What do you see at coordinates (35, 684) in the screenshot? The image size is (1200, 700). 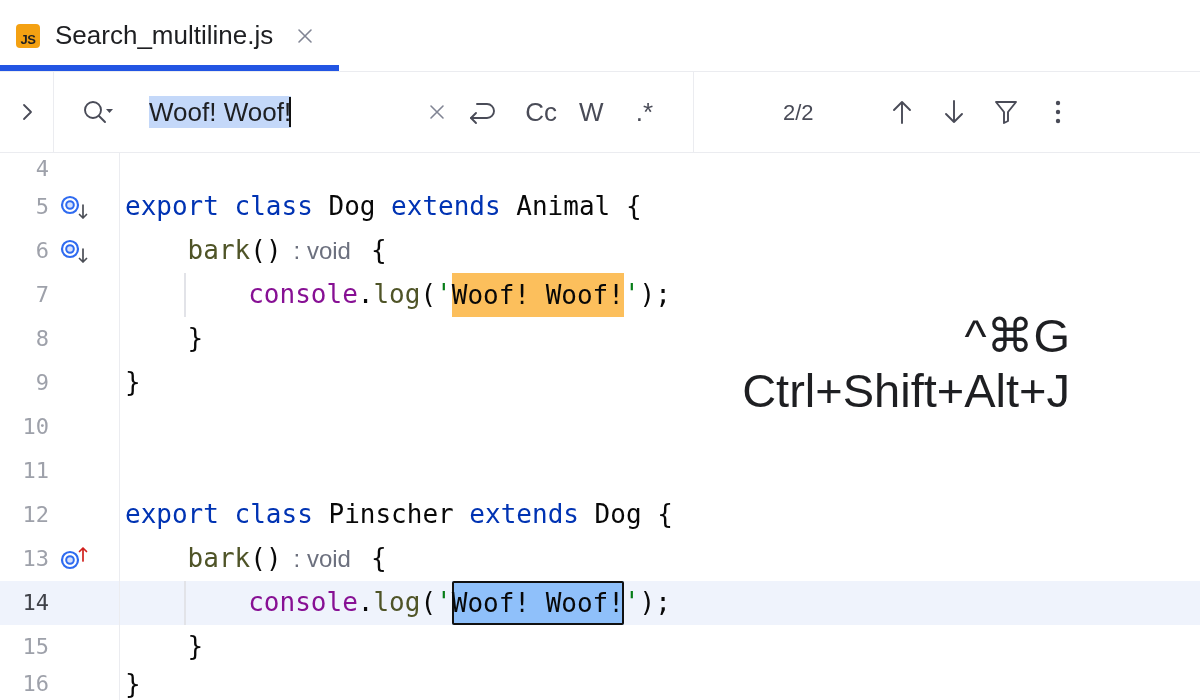 I see `line-number: 16` at bounding box center [35, 684].